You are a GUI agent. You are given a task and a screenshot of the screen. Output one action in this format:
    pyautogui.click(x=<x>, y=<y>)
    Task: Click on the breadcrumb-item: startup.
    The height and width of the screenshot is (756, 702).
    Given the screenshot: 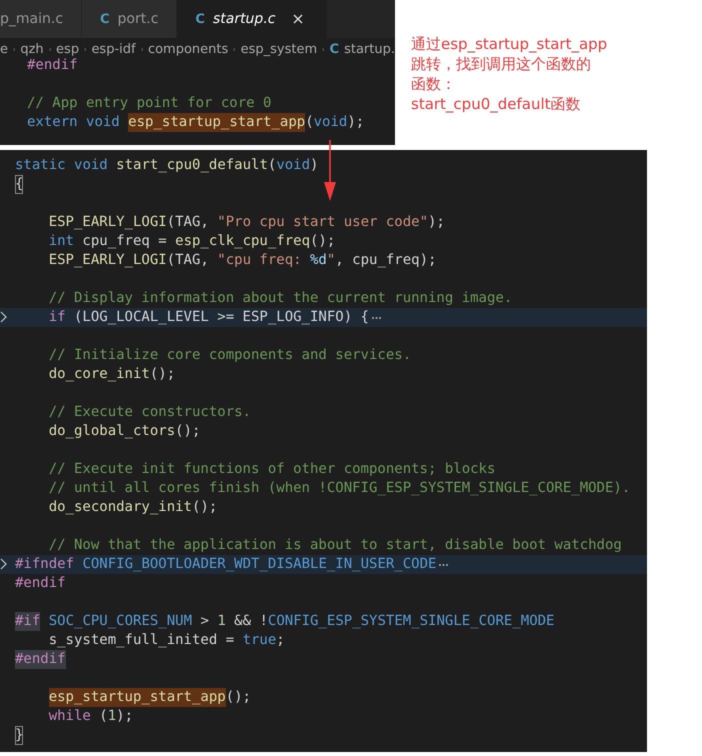 What is the action you would take?
    pyautogui.click(x=369, y=49)
    